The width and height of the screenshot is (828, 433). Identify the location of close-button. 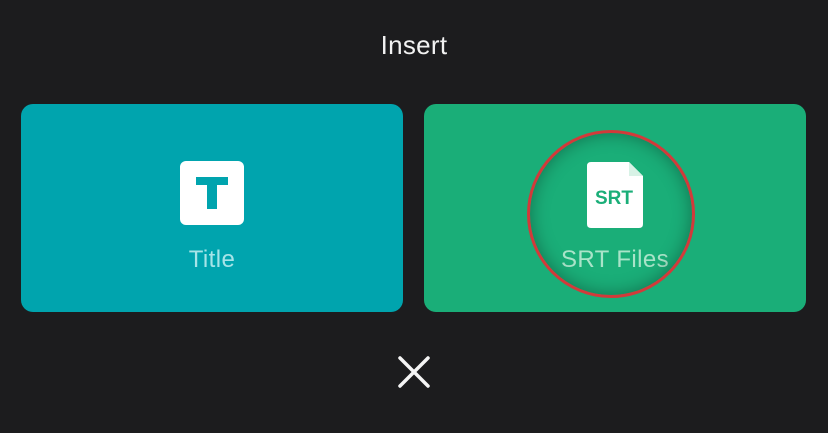
(414, 372).